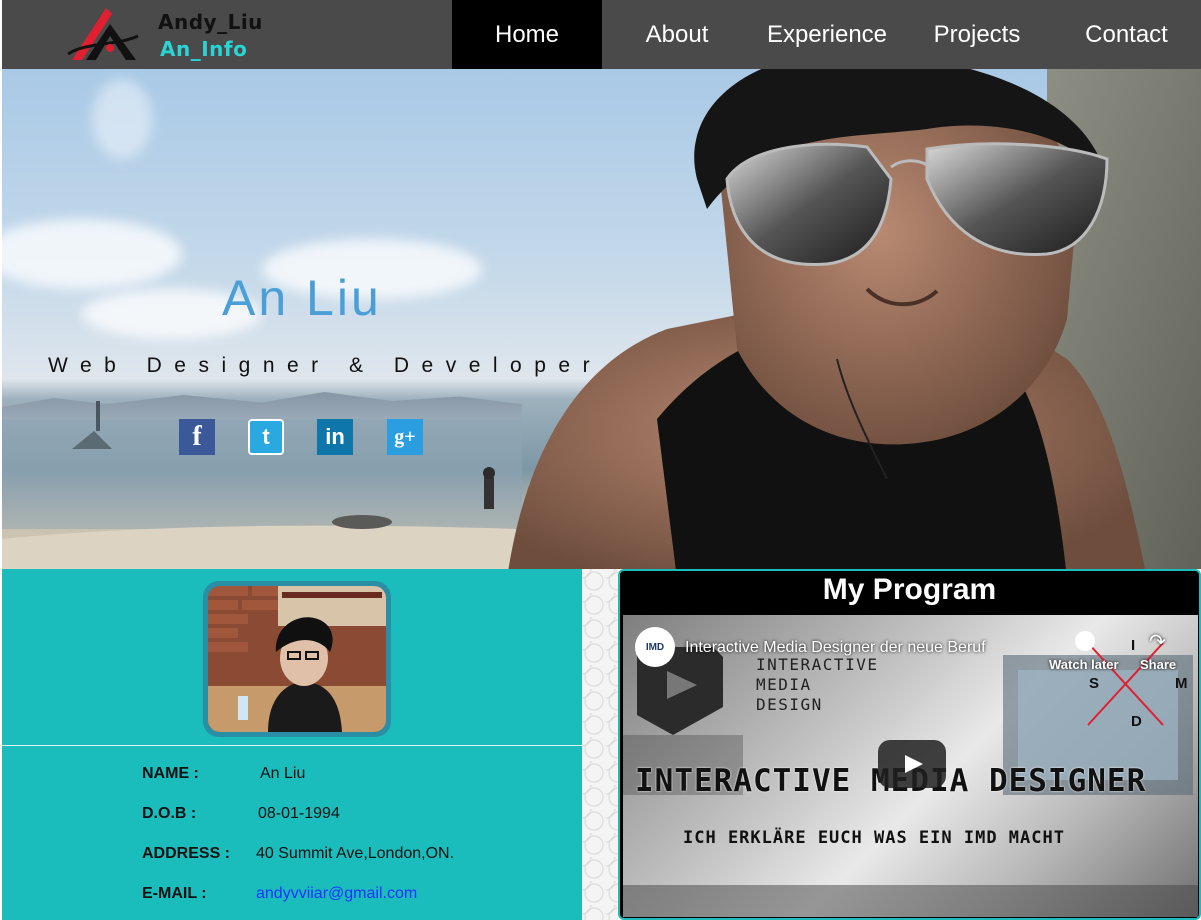  What do you see at coordinates (817, 684) in the screenshot?
I see `video-logo-text: INTERACTIVE MEDIA DESIGN` at bounding box center [817, 684].